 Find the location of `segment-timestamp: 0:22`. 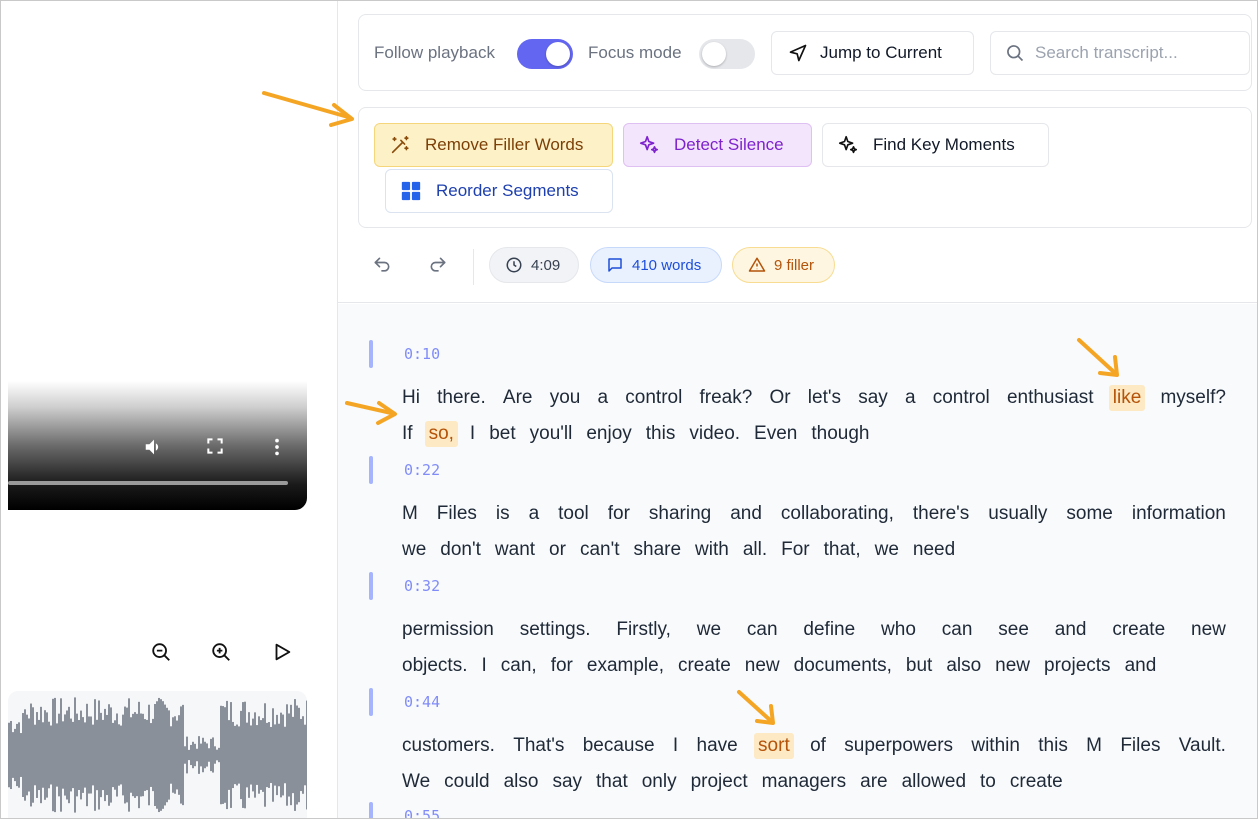

segment-timestamp: 0:22 is located at coordinates (422, 470).